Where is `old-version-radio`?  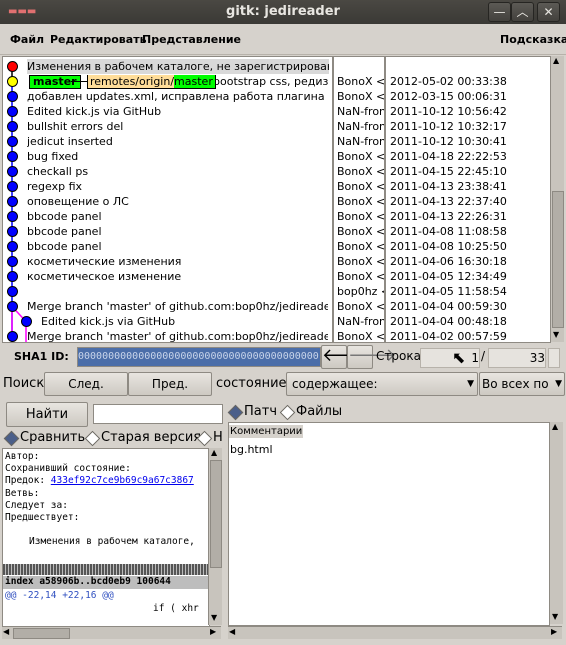 old-version-radio is located at coordinates (92, 438).